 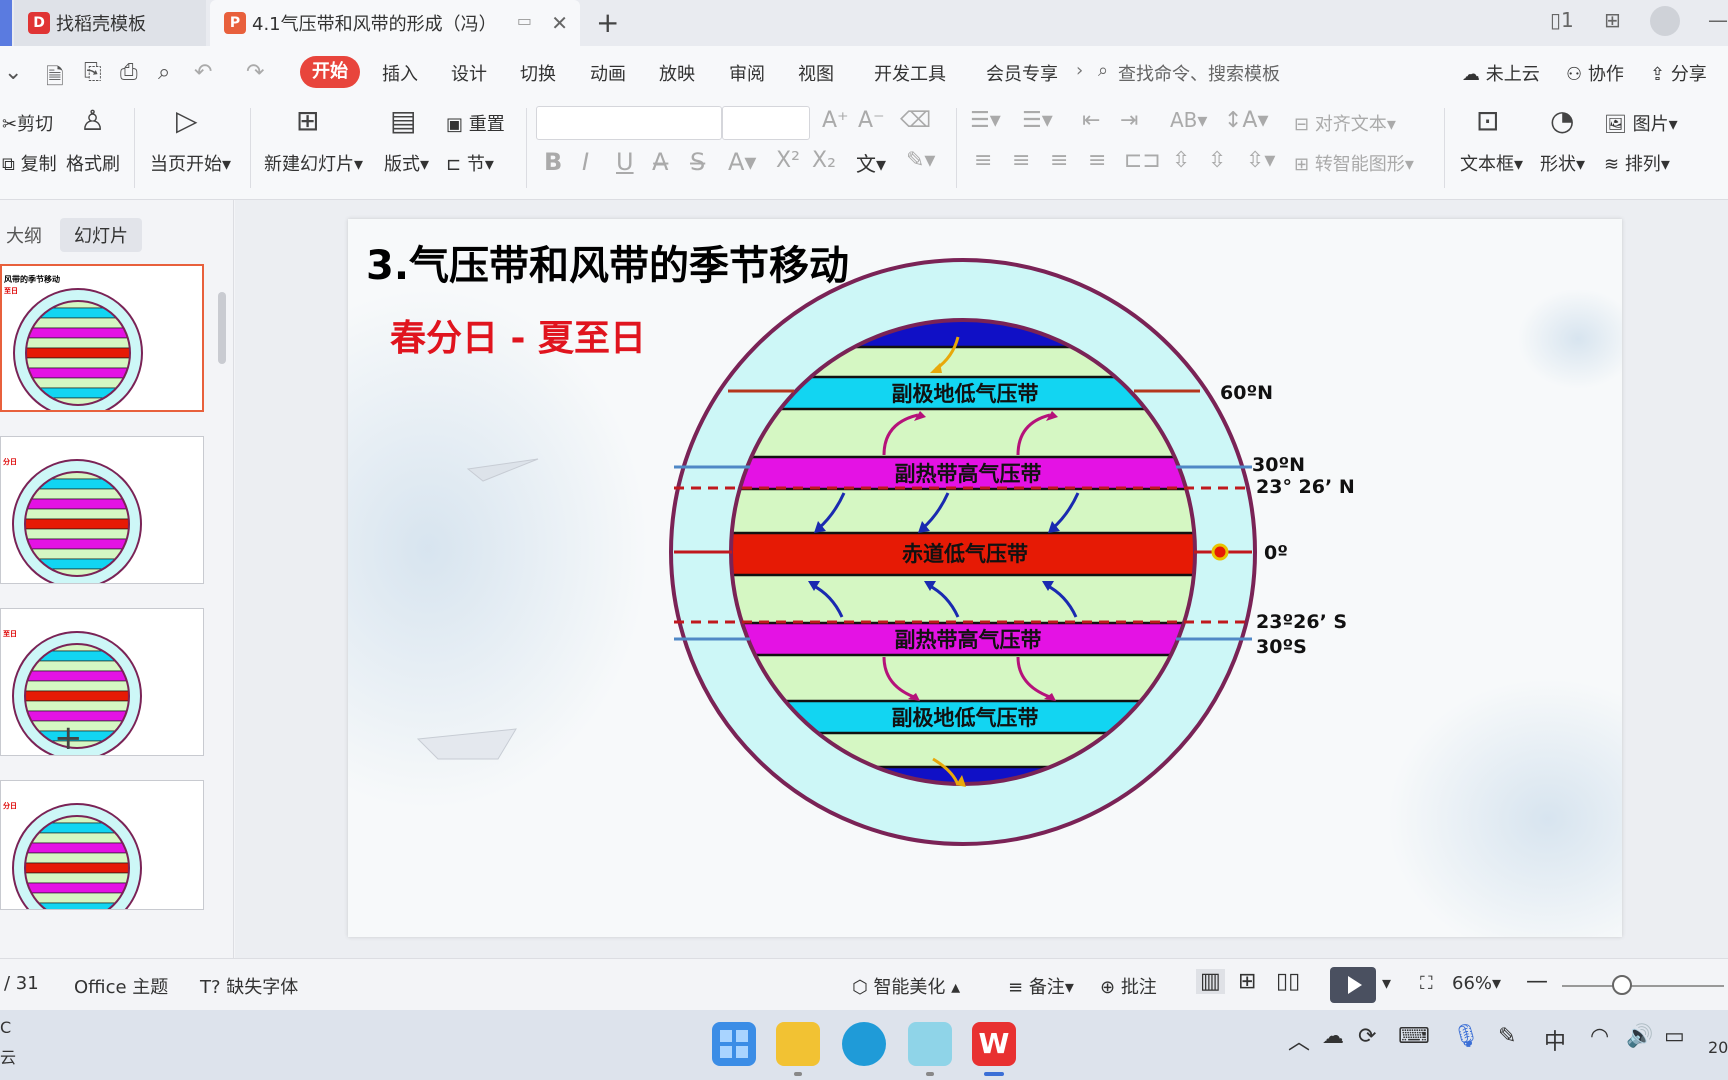 I want to click on notes-button: ≡ 备注▾, so click(x=1041, y=986).